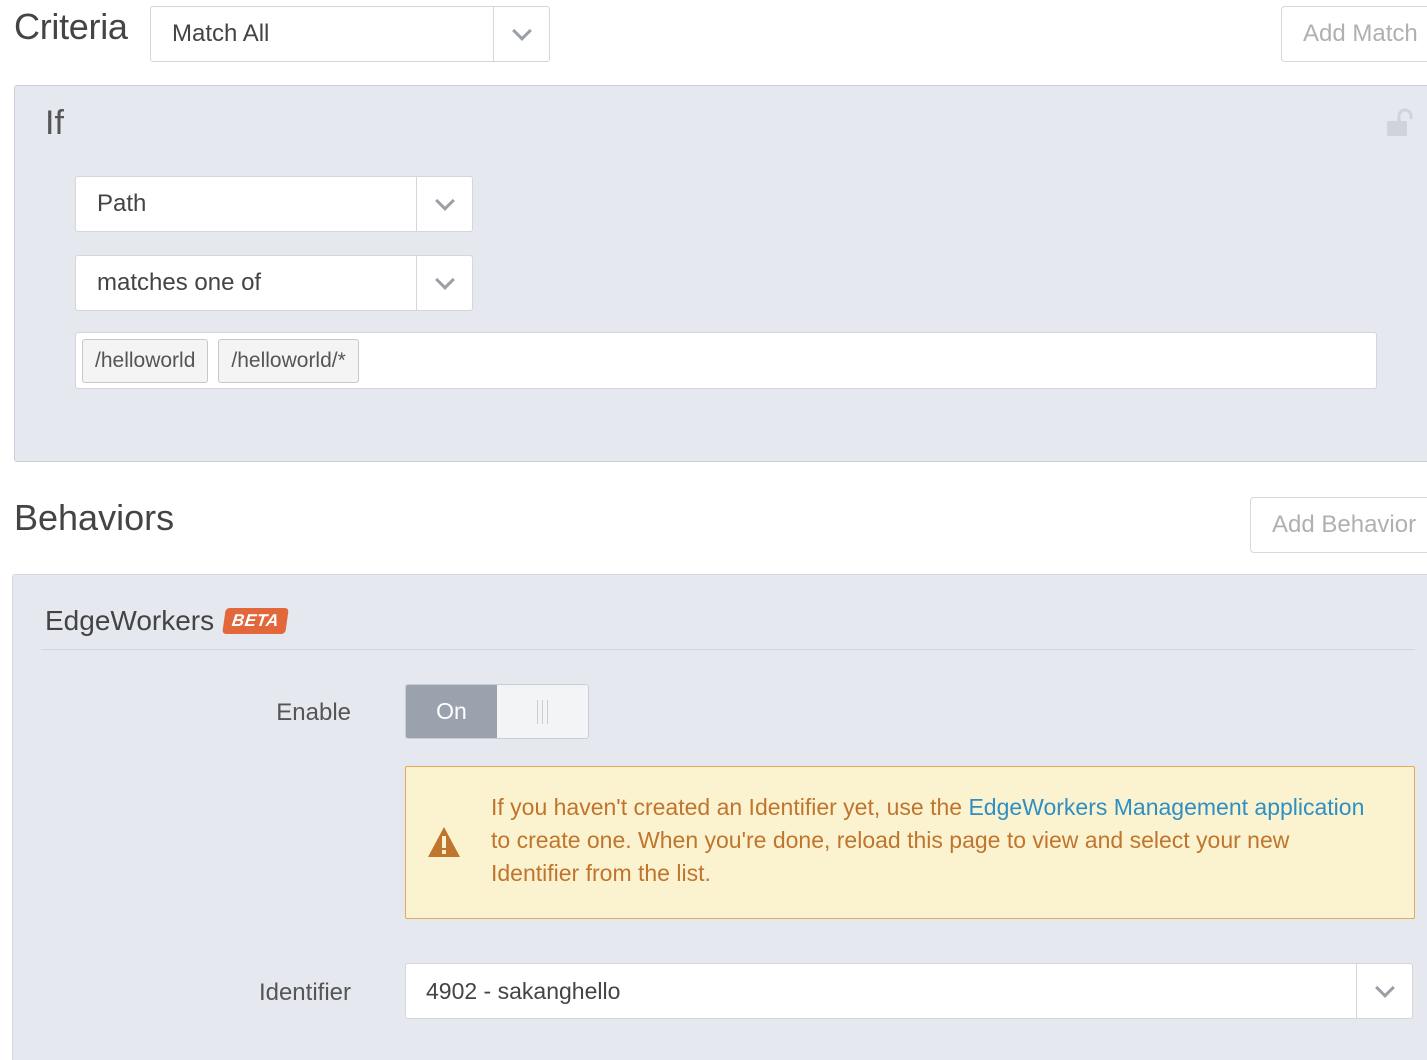 The height and width of the screenshot is (1060, 1427). Describe the element at coordinates (221, 33) in the screenshot. I see `match-mode-value: Match All` at that location.